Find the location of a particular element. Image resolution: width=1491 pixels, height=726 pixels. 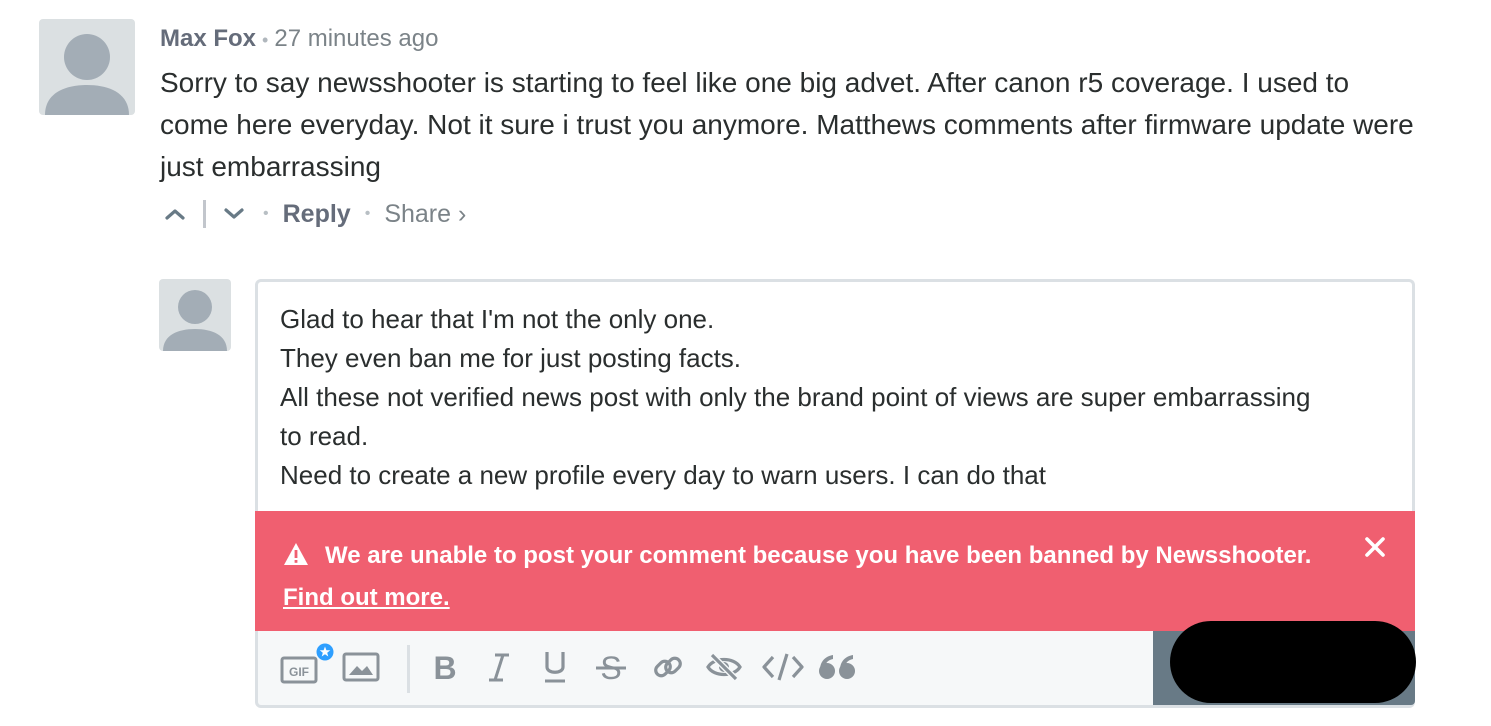

reply-button: Reply is located at coordinates (317, 214).